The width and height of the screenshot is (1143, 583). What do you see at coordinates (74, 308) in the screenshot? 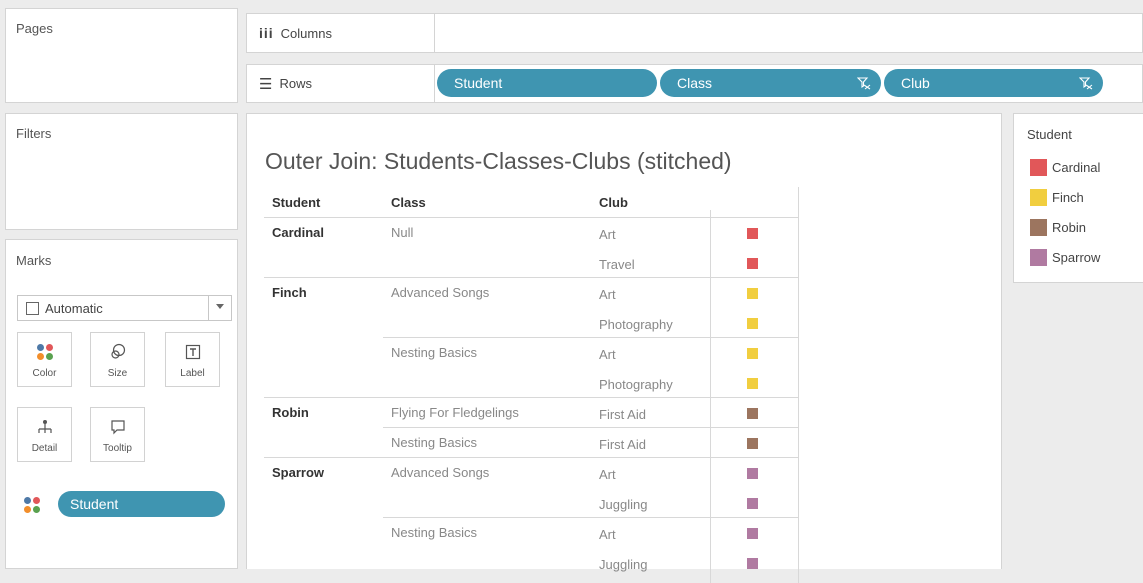
I see `mark-type-value: Automatic` at bounding box center [74, 308].